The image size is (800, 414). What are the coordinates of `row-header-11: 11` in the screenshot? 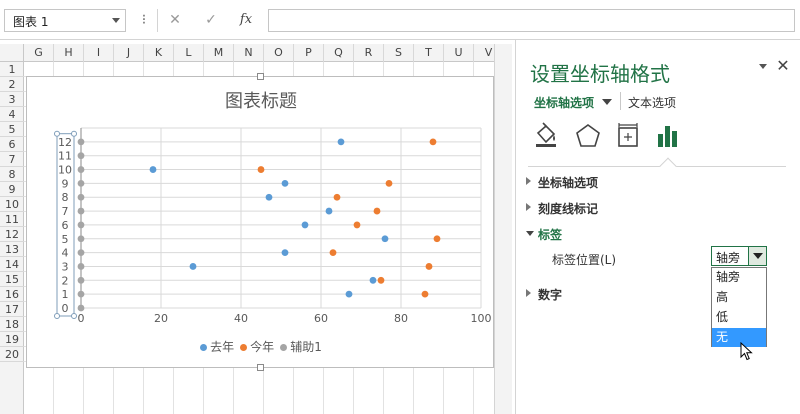 It's located at (12, 219).